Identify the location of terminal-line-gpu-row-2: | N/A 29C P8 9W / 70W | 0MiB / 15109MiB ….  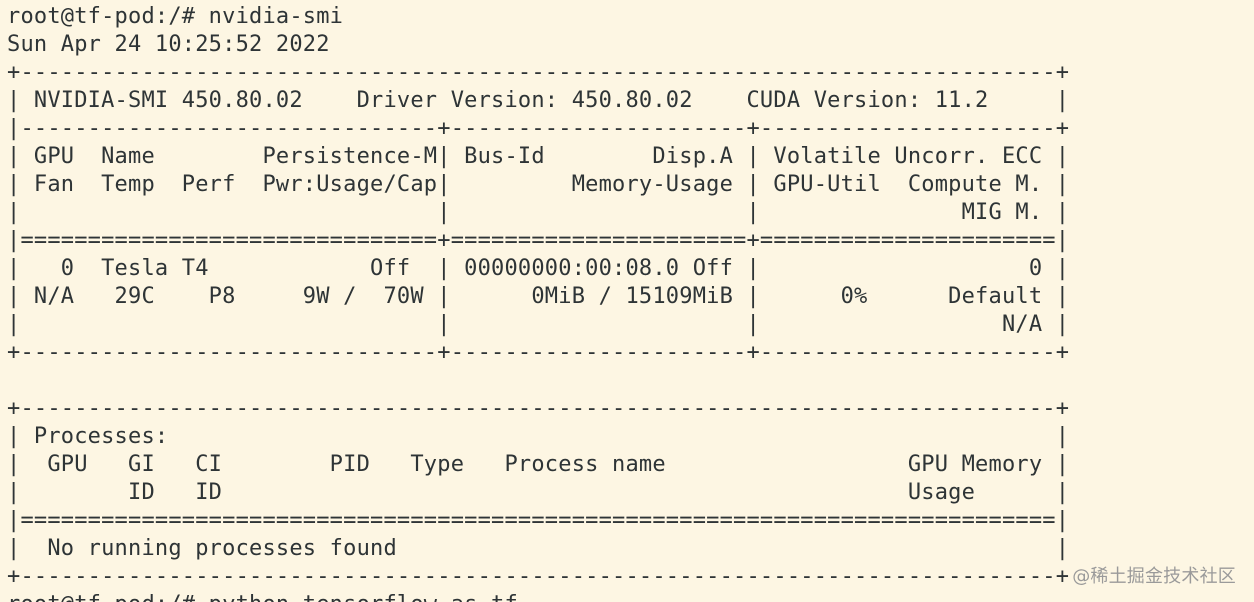
(538, 296).